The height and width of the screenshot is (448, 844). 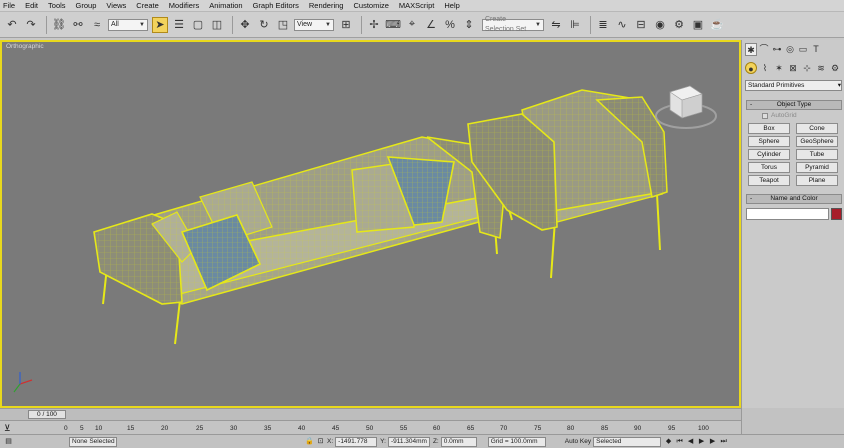 I want to click on sphere-button: Sphere, so click(x=769, y=141).